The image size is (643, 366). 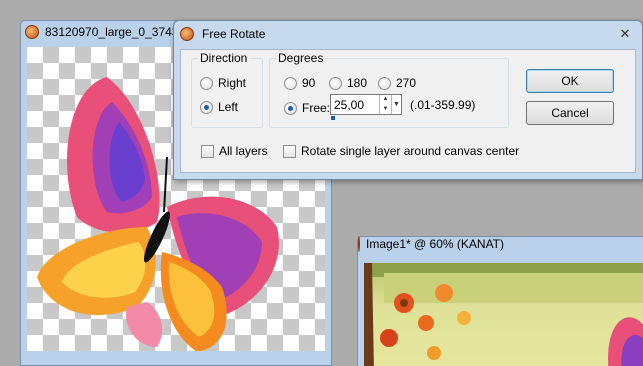 What do you see at coordinates (299, 83) in the screenshot?
I see `radio-90: 90` at bounding box center [299, 83].